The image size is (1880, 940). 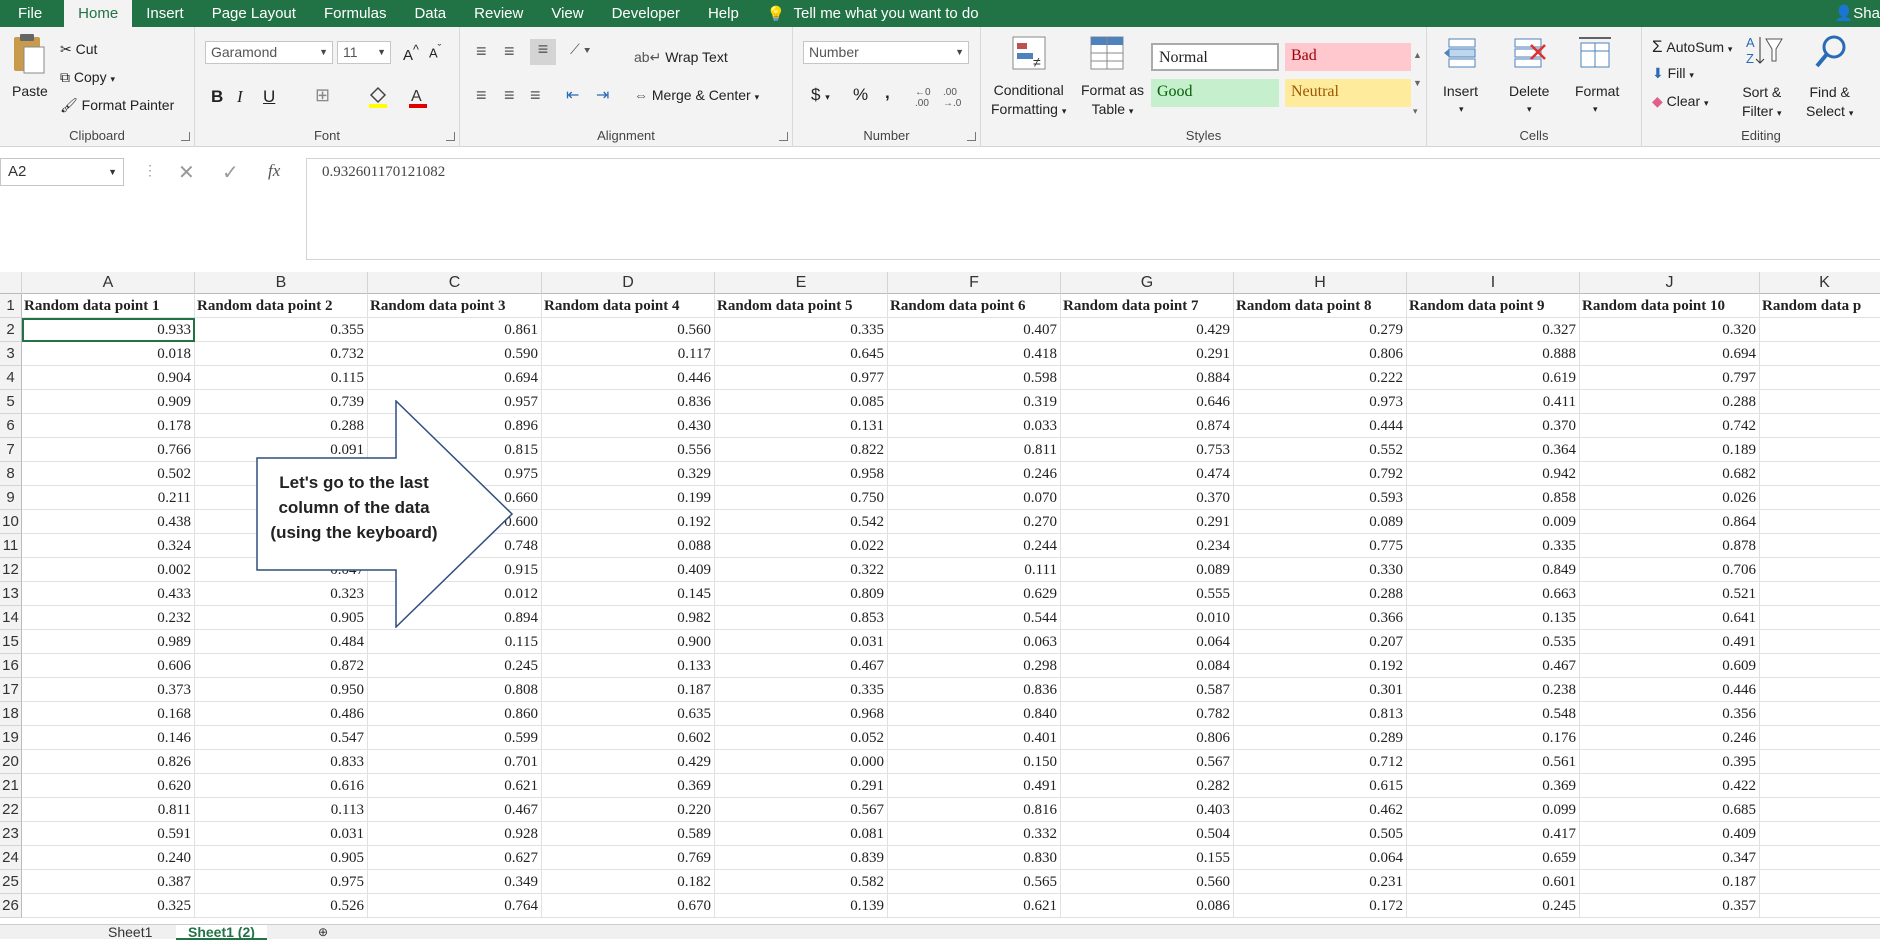 What do you see at coordinates (974, 402) in the screenshot?
I see `data-cell: 0.319` at bounding box center [974, 402].